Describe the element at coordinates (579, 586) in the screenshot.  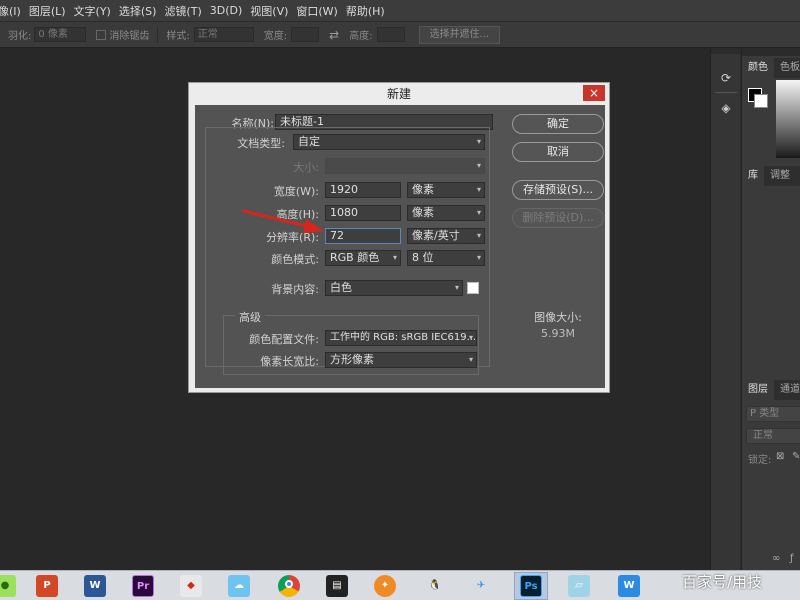
I see `app-icon: ▱` at that location.